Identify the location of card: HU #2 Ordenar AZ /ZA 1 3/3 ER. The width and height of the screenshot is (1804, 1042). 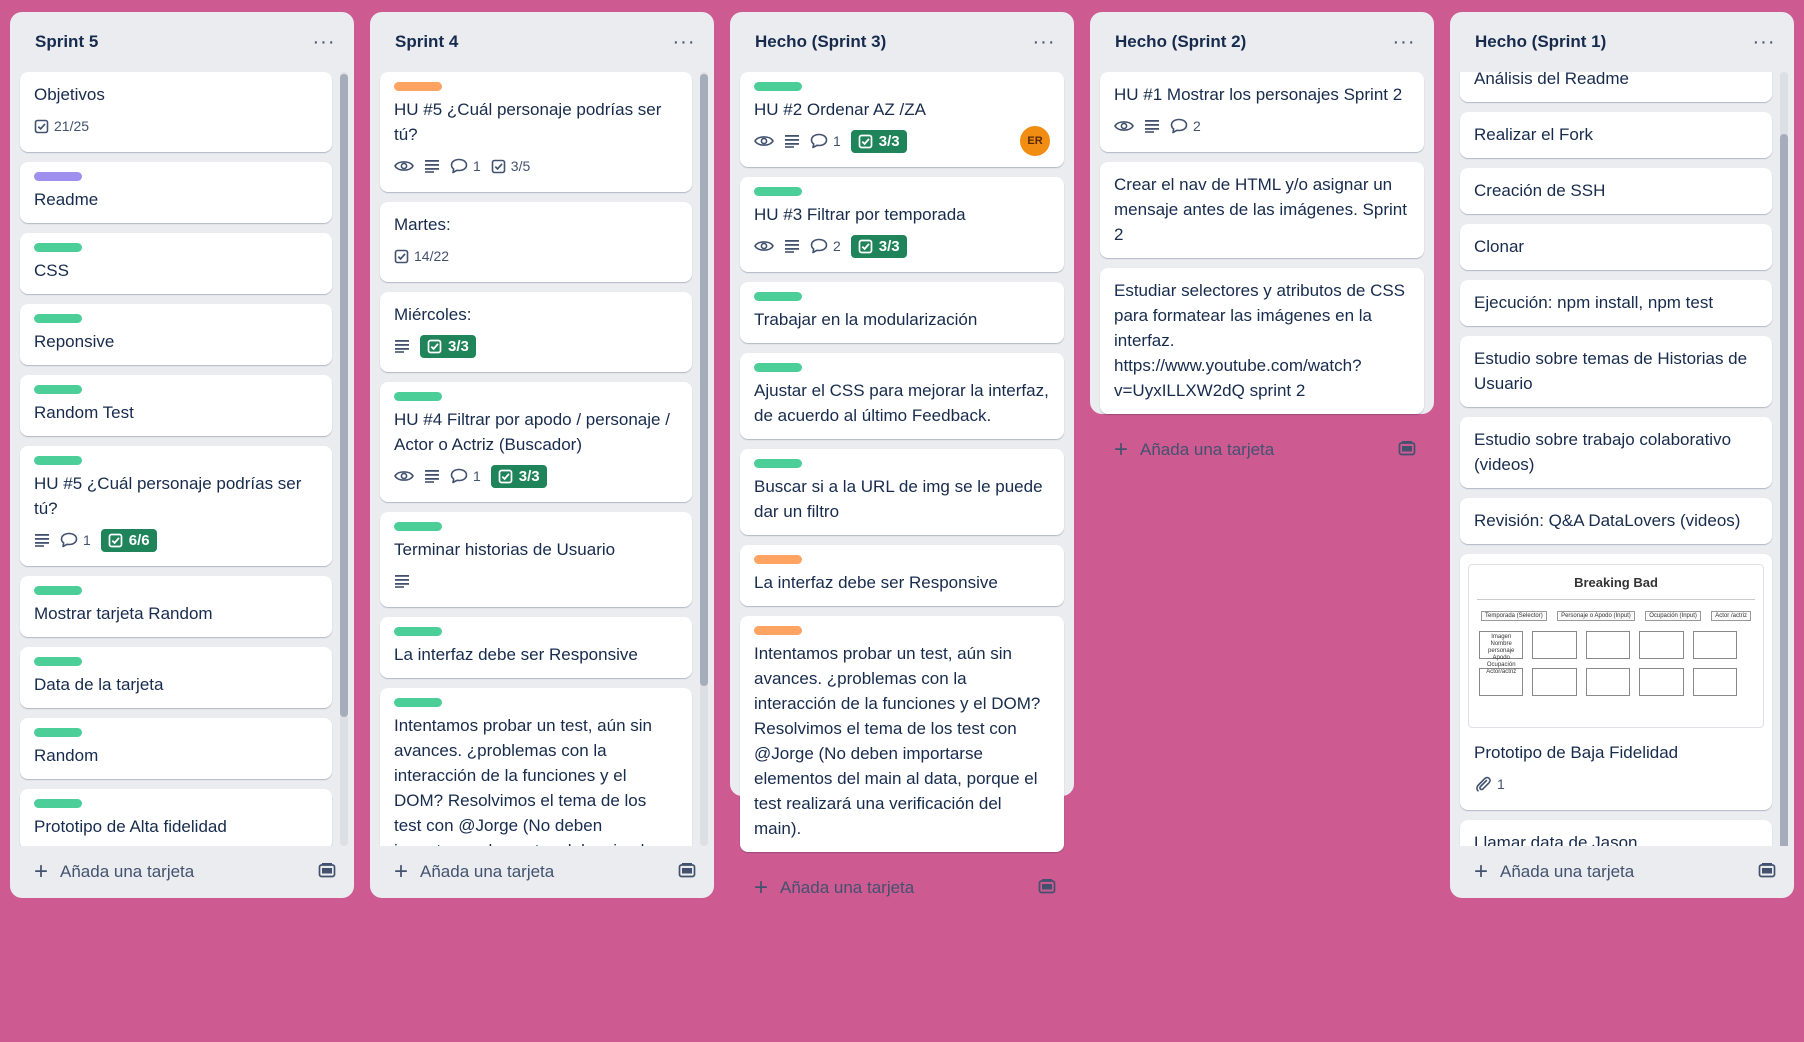
(902, 119).